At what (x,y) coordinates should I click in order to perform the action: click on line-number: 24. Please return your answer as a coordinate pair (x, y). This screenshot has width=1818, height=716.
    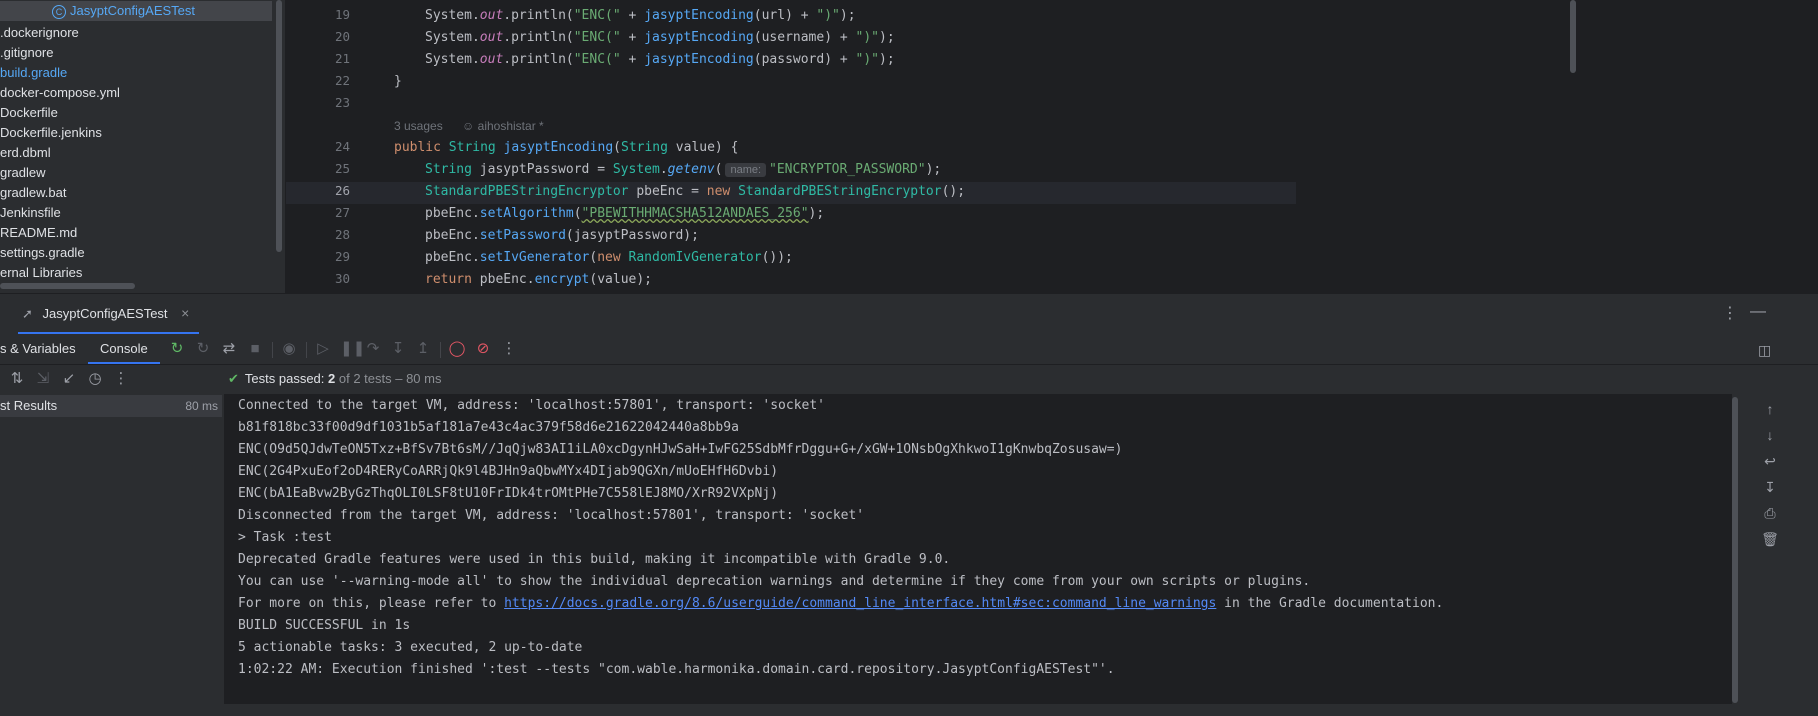
    Looking at the image, I should click on (342, 146).